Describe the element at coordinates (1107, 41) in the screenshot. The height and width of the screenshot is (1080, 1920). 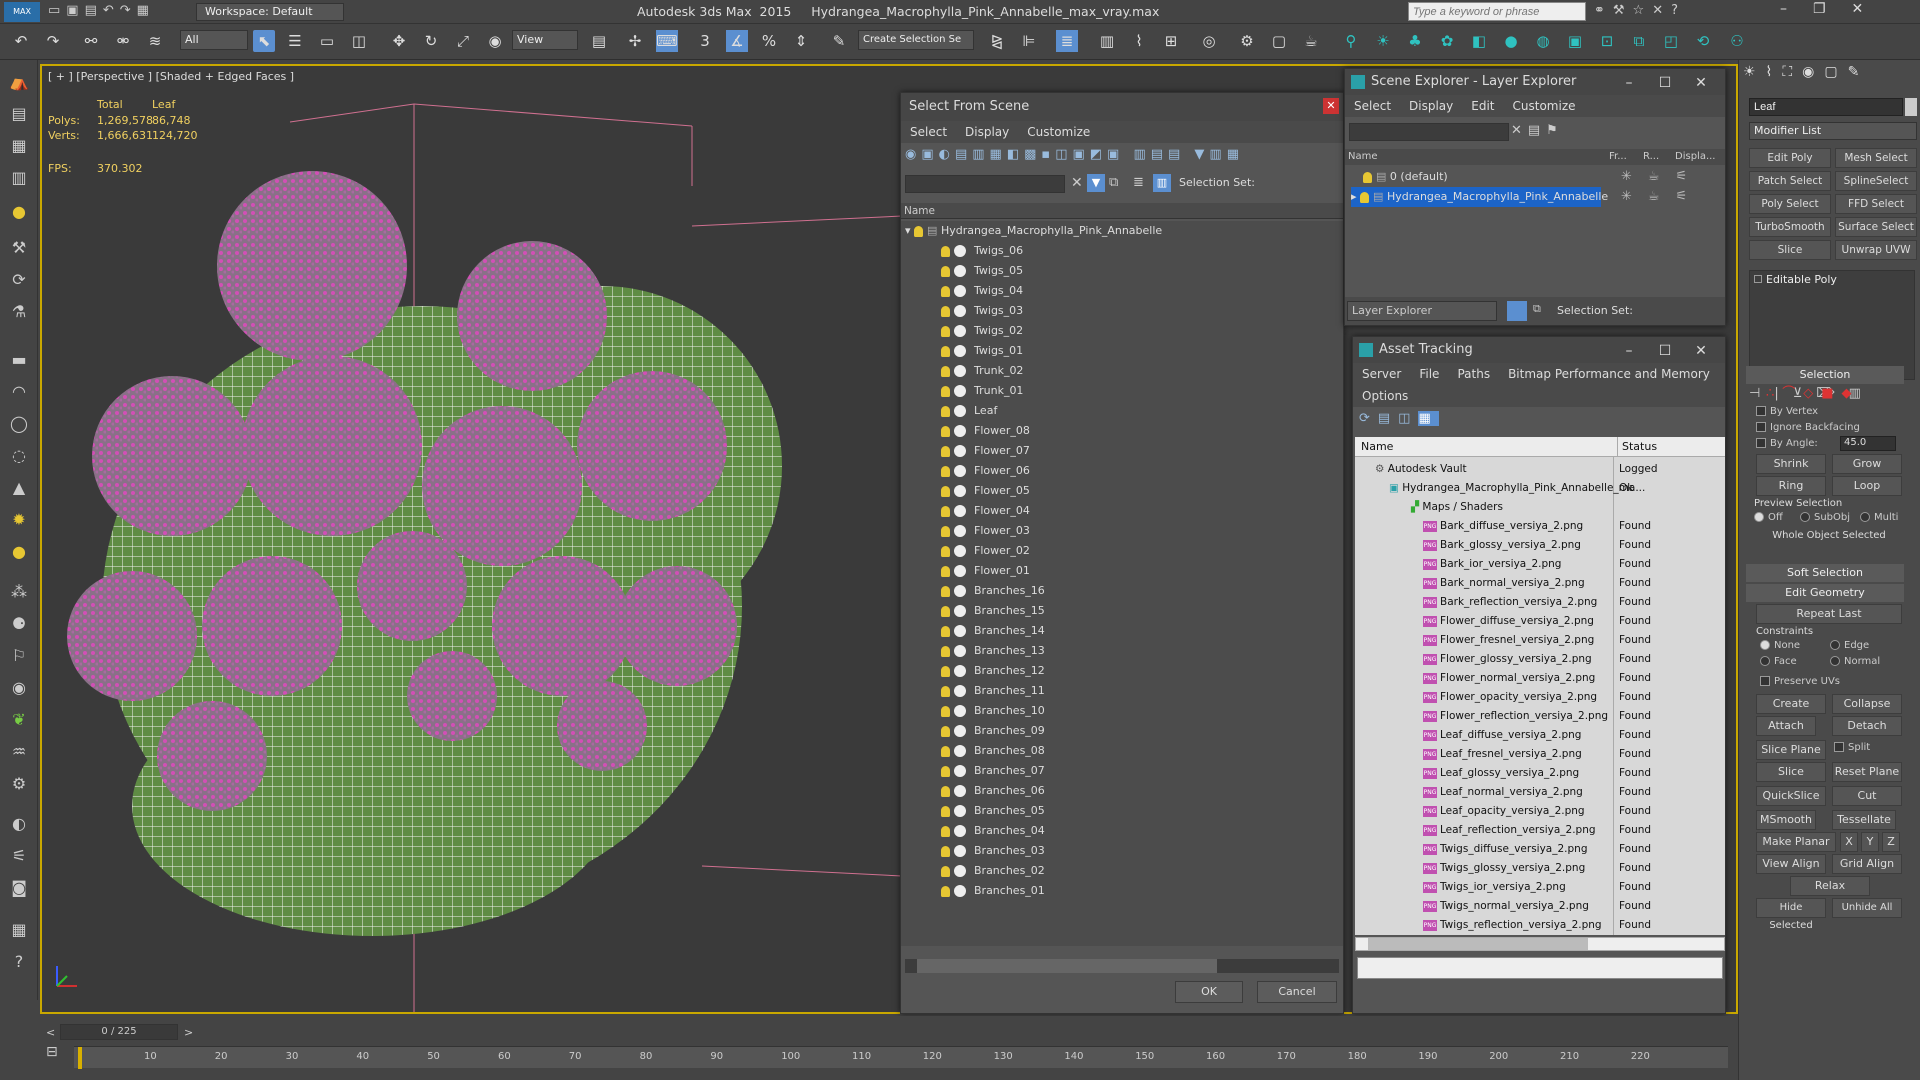
I see `toggle-scene-explorer-icon: ▥` at that location.